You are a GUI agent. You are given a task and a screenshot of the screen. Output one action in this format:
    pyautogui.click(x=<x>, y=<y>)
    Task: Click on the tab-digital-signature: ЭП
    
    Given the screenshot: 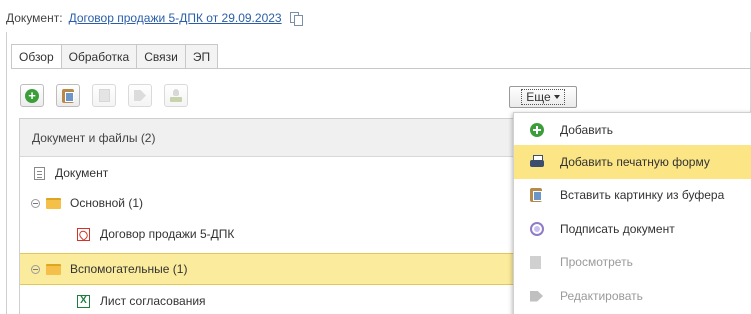 What is the action you would take?
    pyautogui.click(x=202, y=56)
    